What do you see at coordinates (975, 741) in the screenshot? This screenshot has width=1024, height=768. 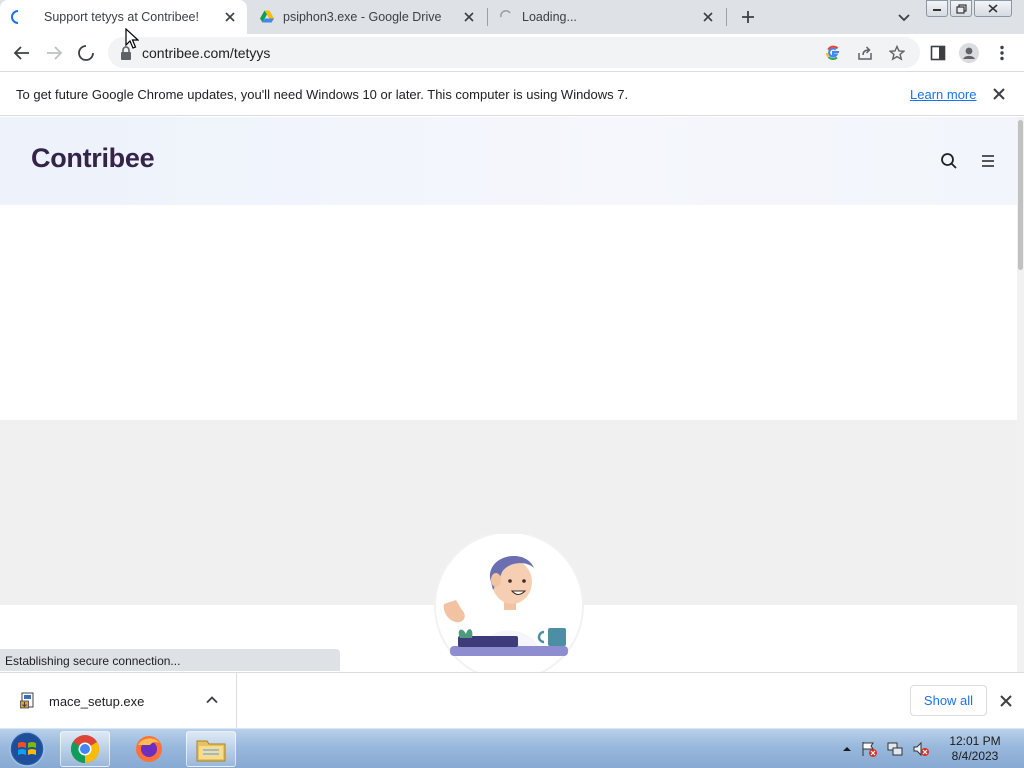 I see `clock-time: 12:01 PM` at bounding box center [975, 741].